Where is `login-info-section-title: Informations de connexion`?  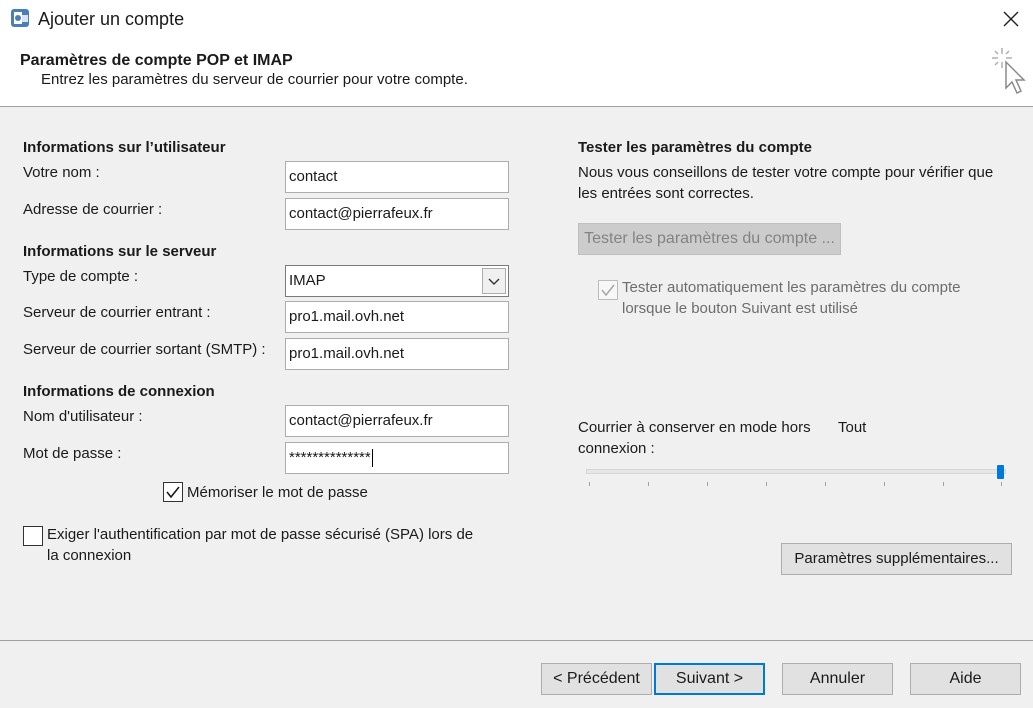
login-info-section-title: Informations de connexion is located at coordinates (119, 391).